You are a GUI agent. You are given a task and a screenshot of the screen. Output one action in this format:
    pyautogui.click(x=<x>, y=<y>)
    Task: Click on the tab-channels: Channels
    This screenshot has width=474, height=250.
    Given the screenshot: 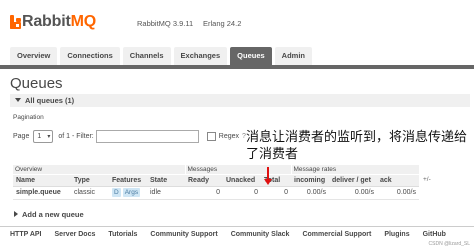 What is the action you would take?
    pyautogui.click(x=146, y=56)
    